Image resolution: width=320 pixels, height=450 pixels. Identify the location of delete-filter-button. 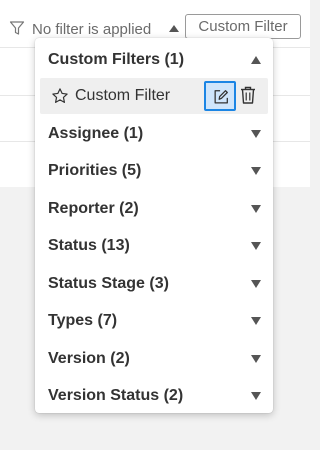
(248, 96).